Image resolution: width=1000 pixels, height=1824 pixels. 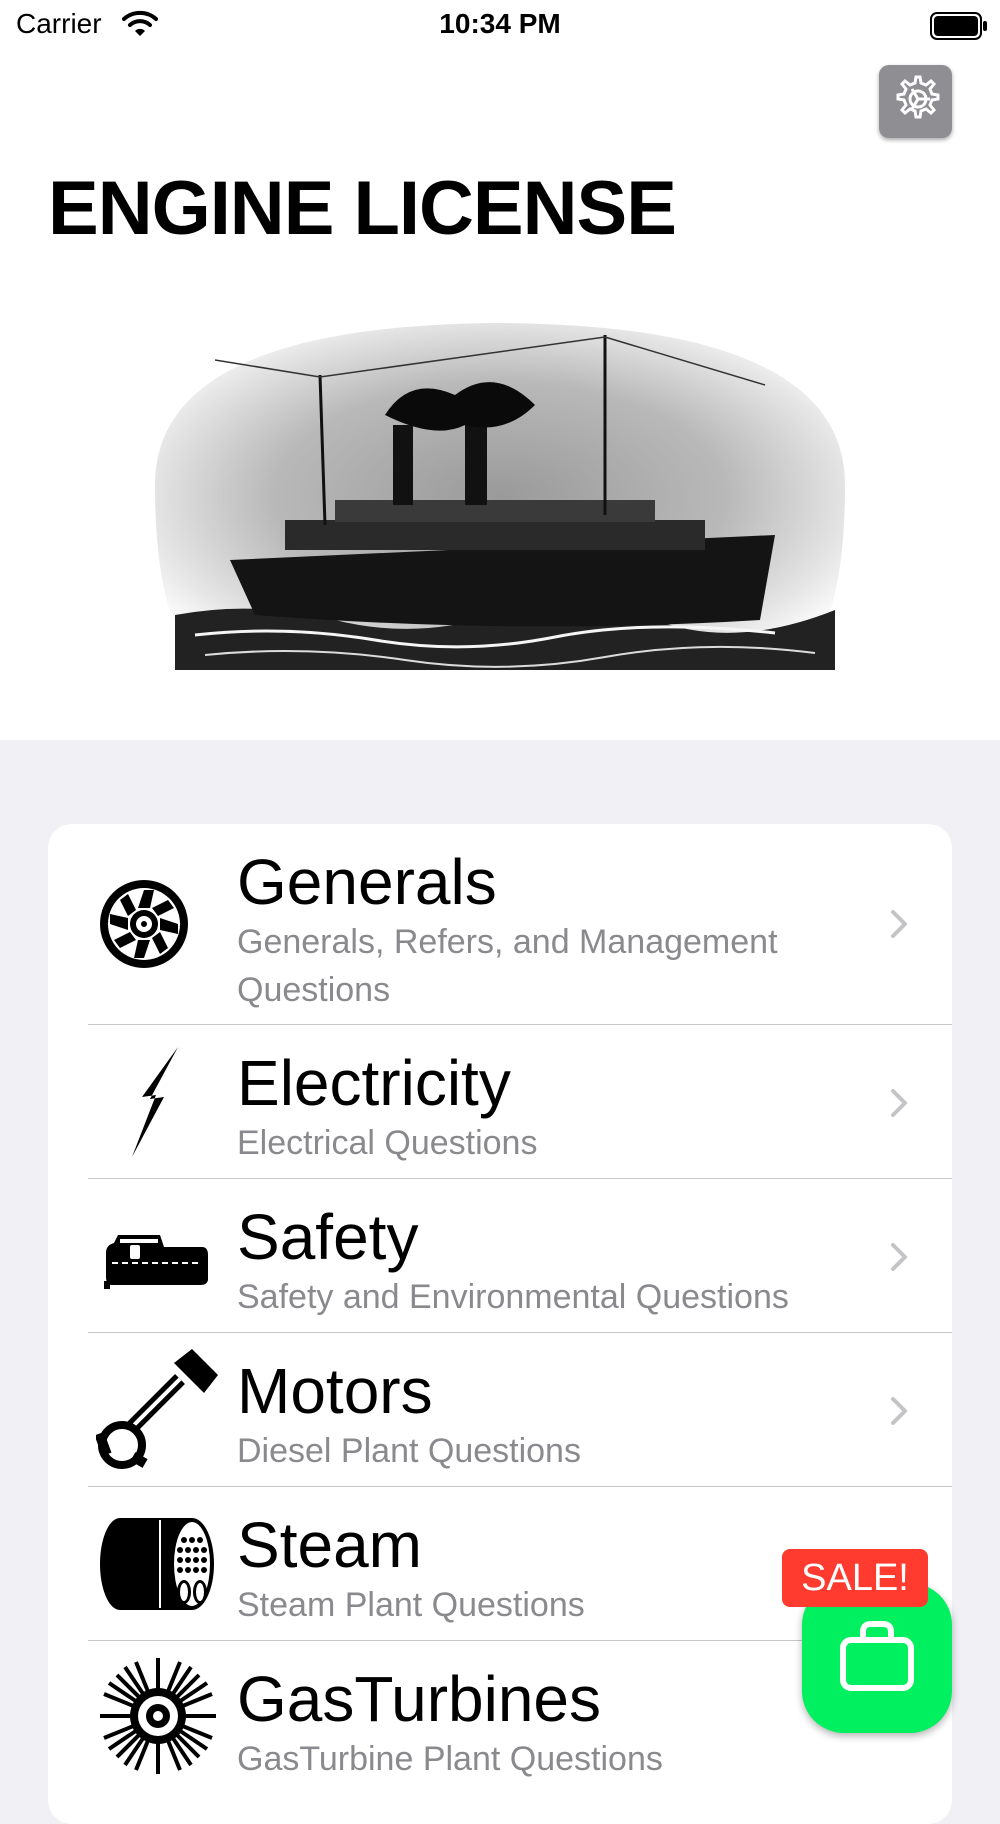 What do you see at coordinates (335, 1391) in the screenshot?
I see `row-title: Motors` at bounding box center [335, 1391].